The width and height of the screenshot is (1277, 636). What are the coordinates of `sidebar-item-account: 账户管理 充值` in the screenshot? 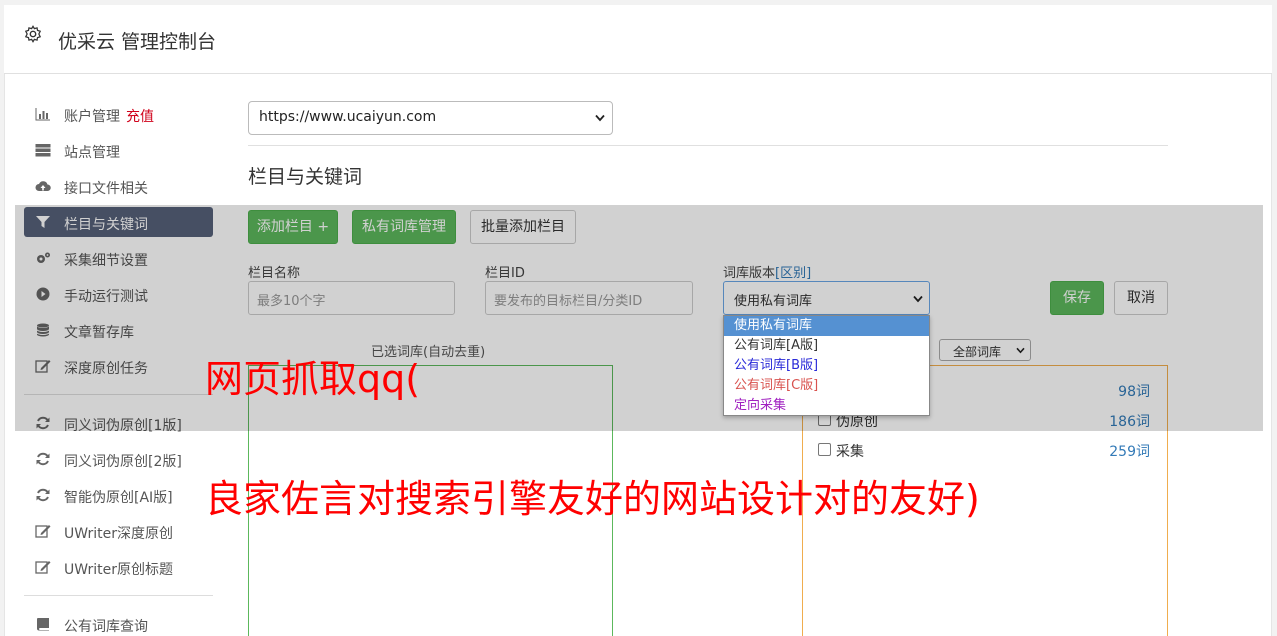 It's located at (118, 114).